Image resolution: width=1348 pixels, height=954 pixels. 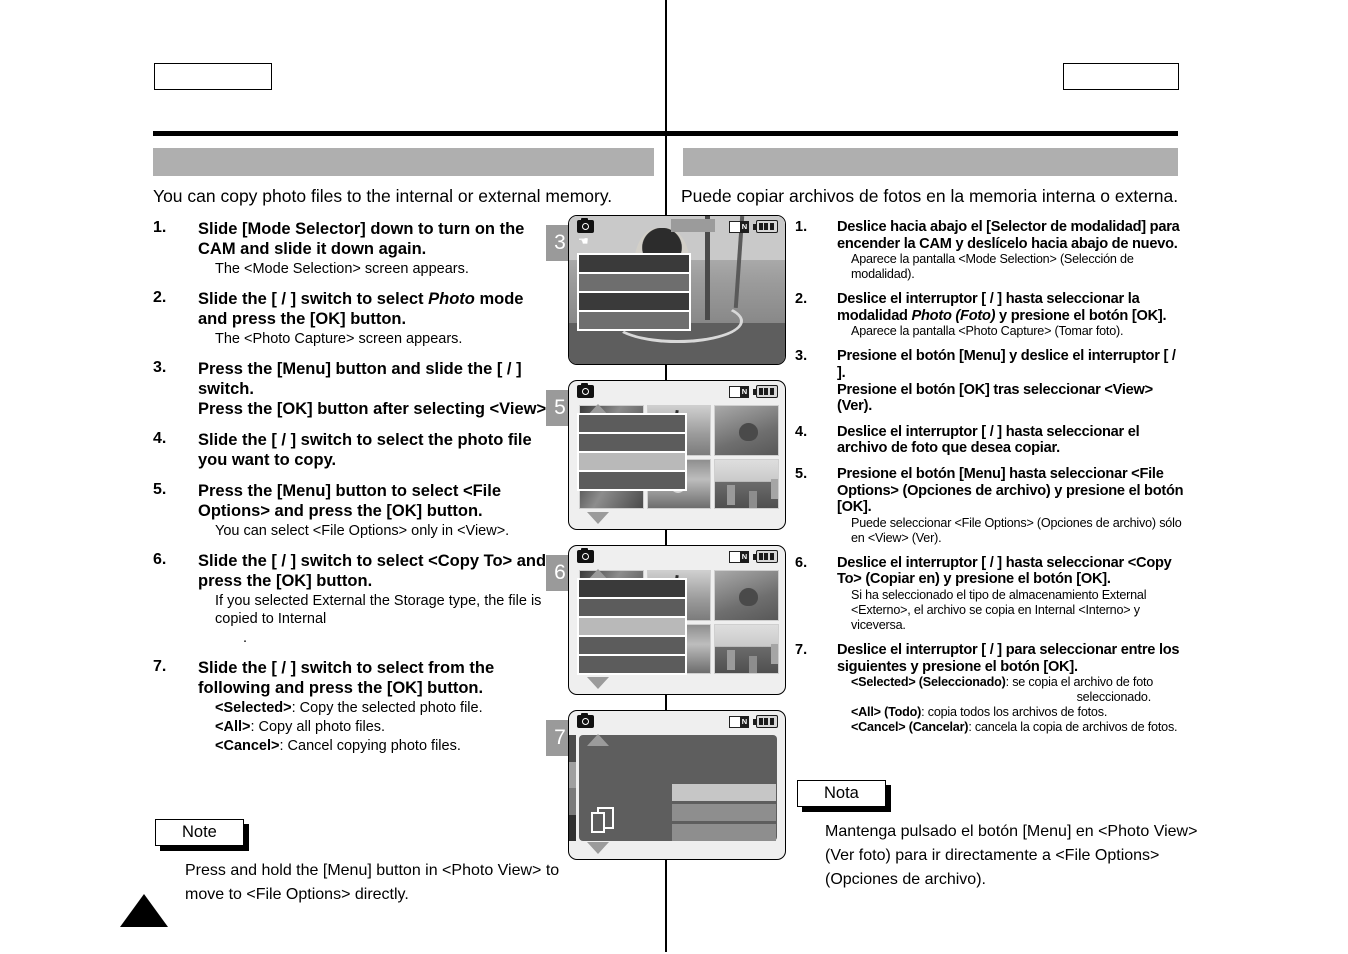 I want to click on step-sub-text-2: ., so click(x=384, y=638).